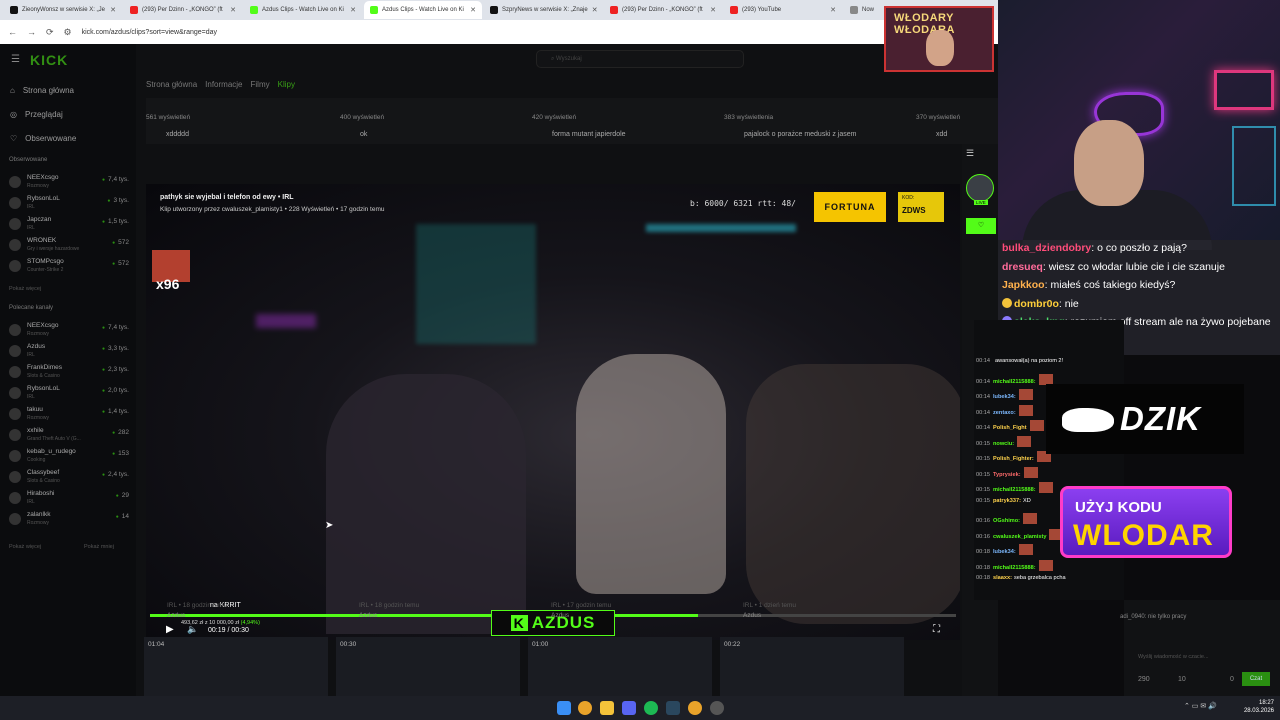  What do you see at coordinates (223, 84) in the screenshot?
I see `tab-info: Informacje` at bounding box center [223, 84].